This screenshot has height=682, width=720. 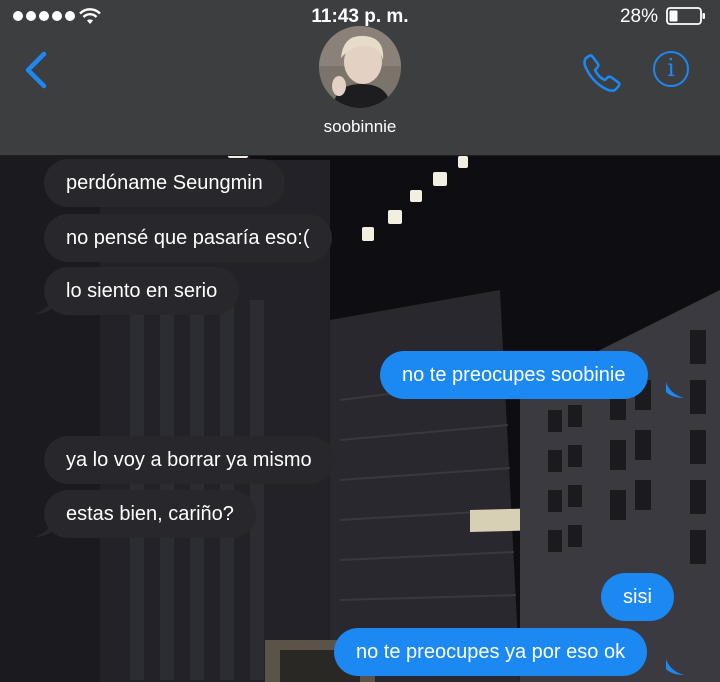 I want to click on message-bubble-received: no pensé que pasaría eso:(, so click(x=188, y=238).